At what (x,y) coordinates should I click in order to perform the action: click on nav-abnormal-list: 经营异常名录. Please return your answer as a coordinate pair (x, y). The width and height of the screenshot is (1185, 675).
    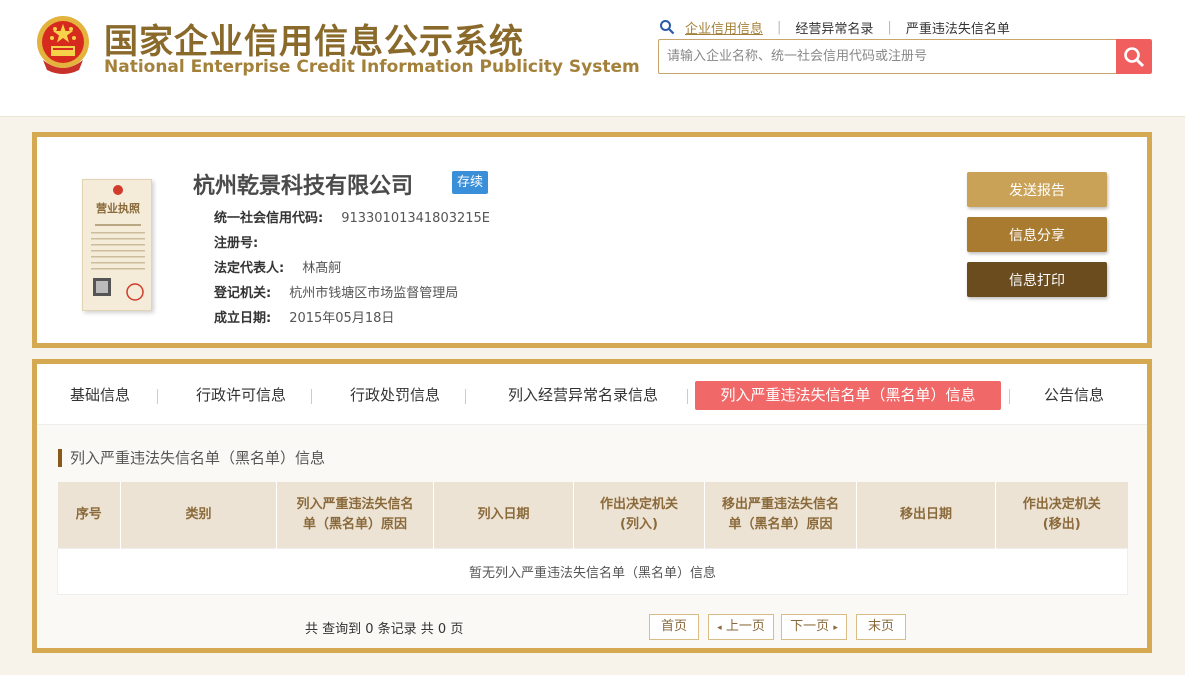
    Looking at the image, I should click on (834, 27).